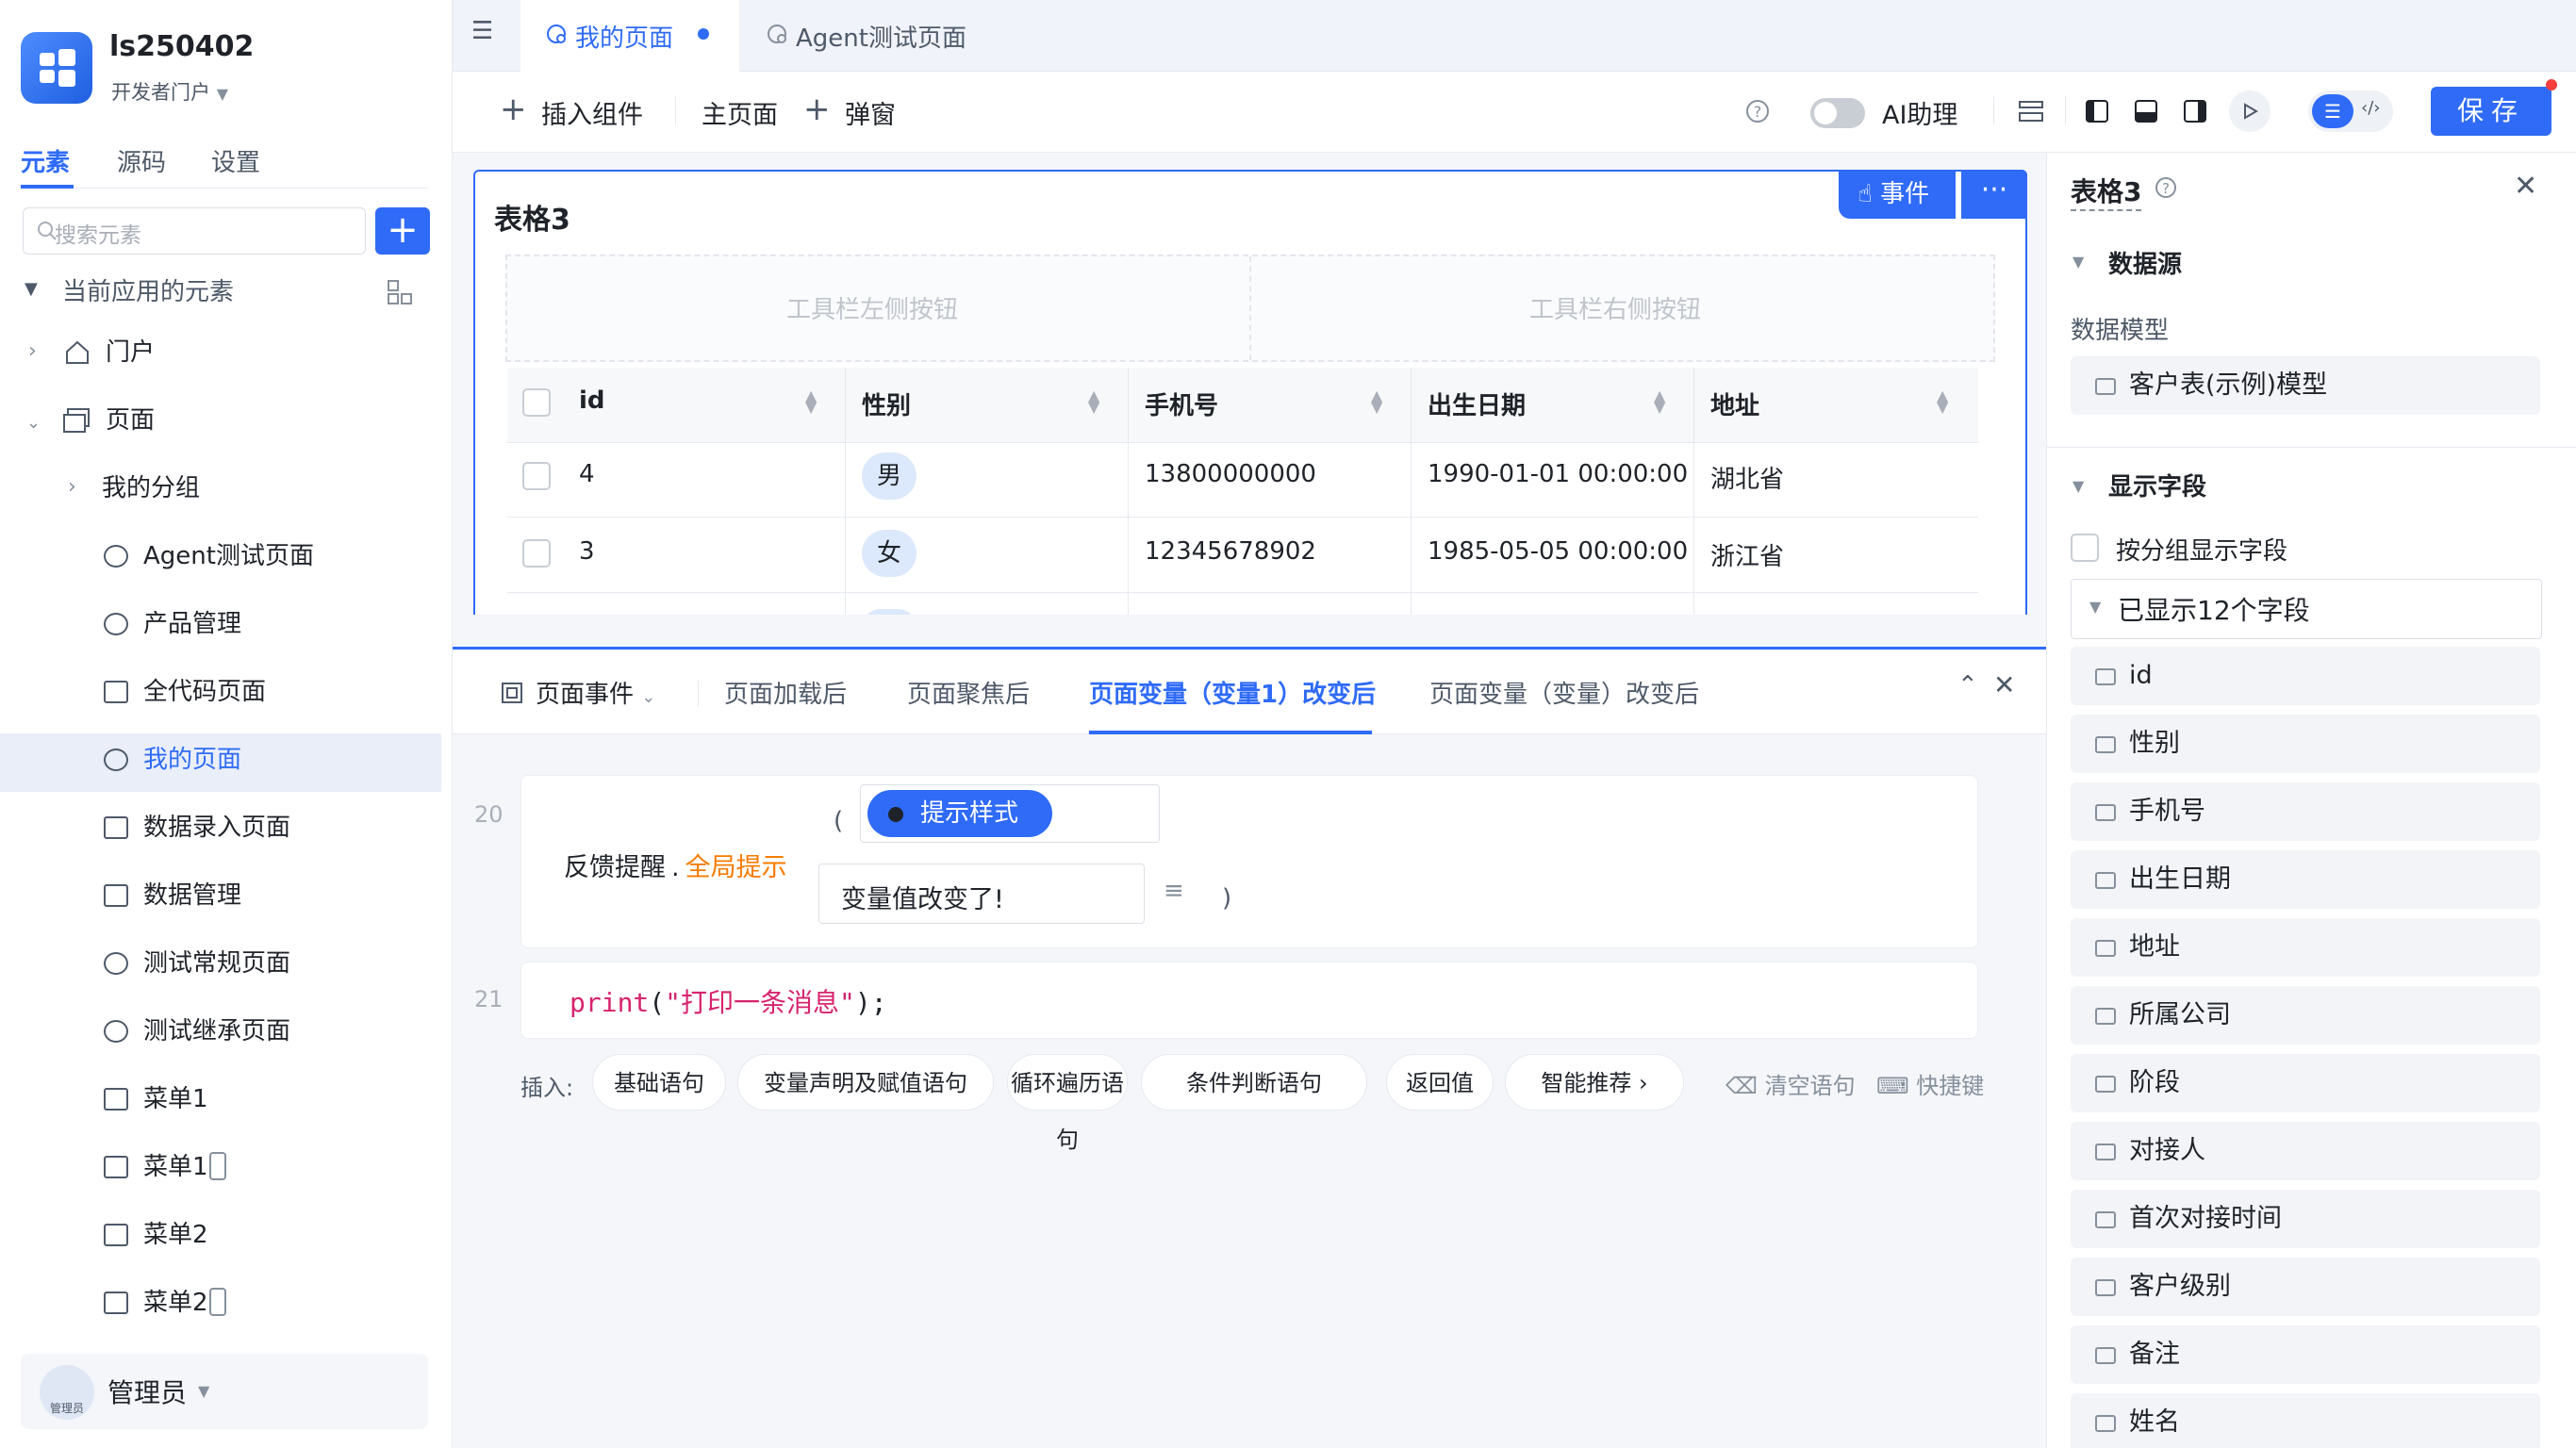 This screenshot has width=2576, height=1448. Describe the element at coordinates (1558, 551) in the screenshot. I see `table-cell: 1985-05-05 00:00:00` at that location.